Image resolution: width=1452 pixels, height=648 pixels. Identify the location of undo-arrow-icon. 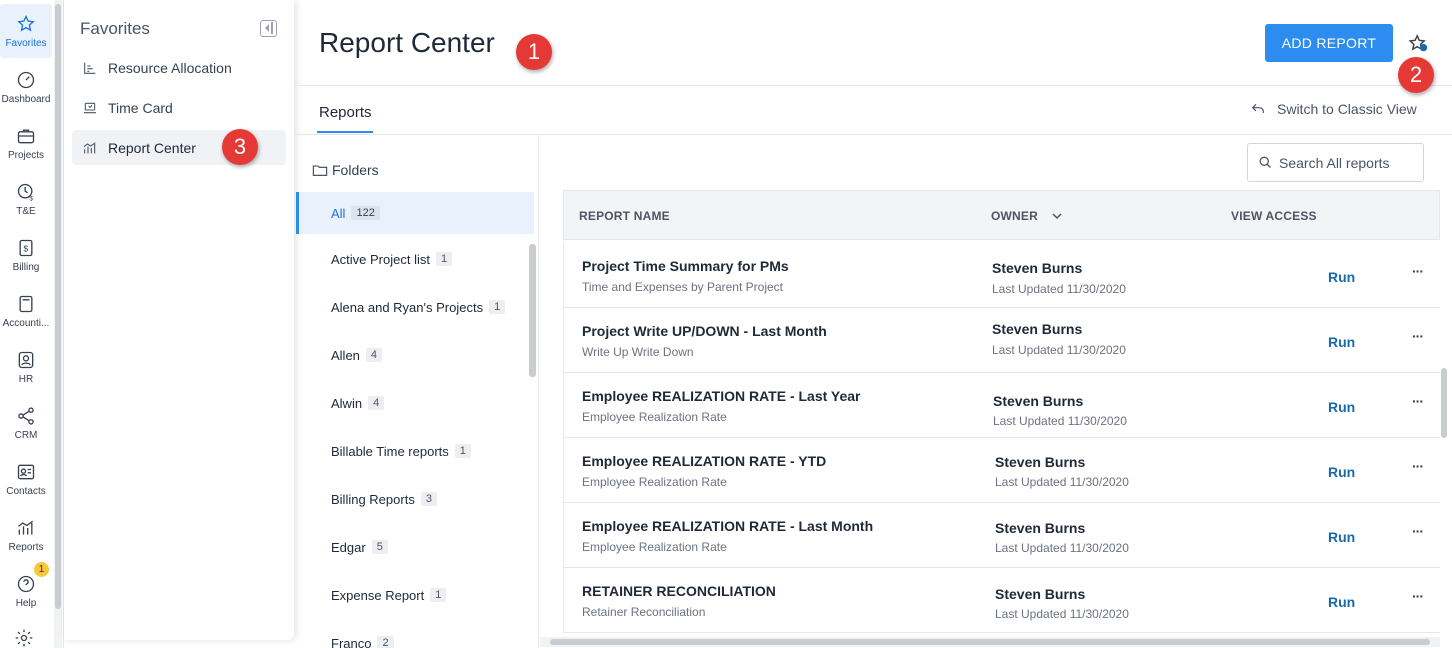
(1257, 108).